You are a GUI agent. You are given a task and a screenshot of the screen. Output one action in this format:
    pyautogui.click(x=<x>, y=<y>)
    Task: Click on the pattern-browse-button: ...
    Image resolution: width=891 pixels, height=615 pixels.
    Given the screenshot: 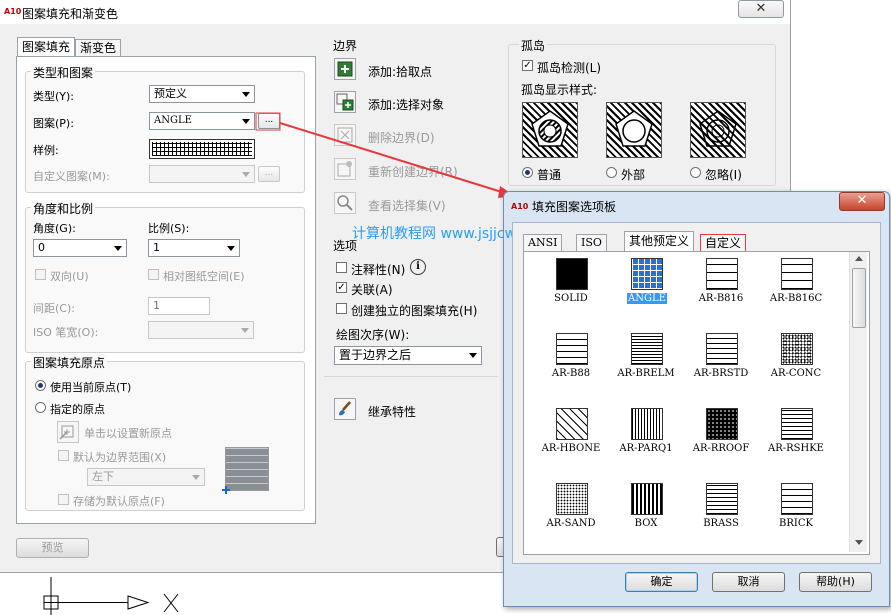 What is the action you would take?
    pyautogui.click(x=269, y=121)
    